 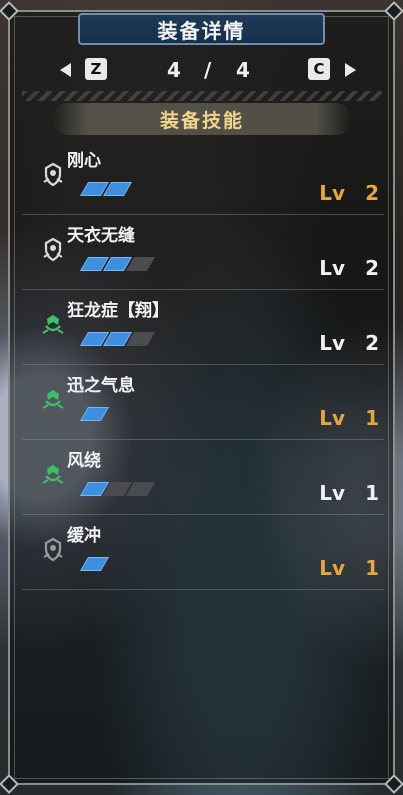 I want to click on decorative-divider, so click(x=202, y=96).